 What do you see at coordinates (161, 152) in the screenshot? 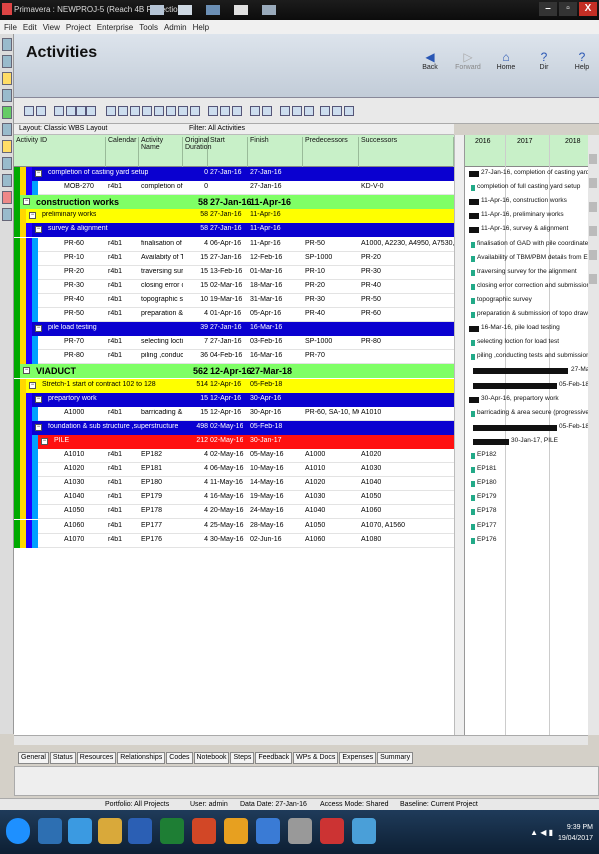
I see `col-activity-name: Activity Name` at bounding box center [161, 152].